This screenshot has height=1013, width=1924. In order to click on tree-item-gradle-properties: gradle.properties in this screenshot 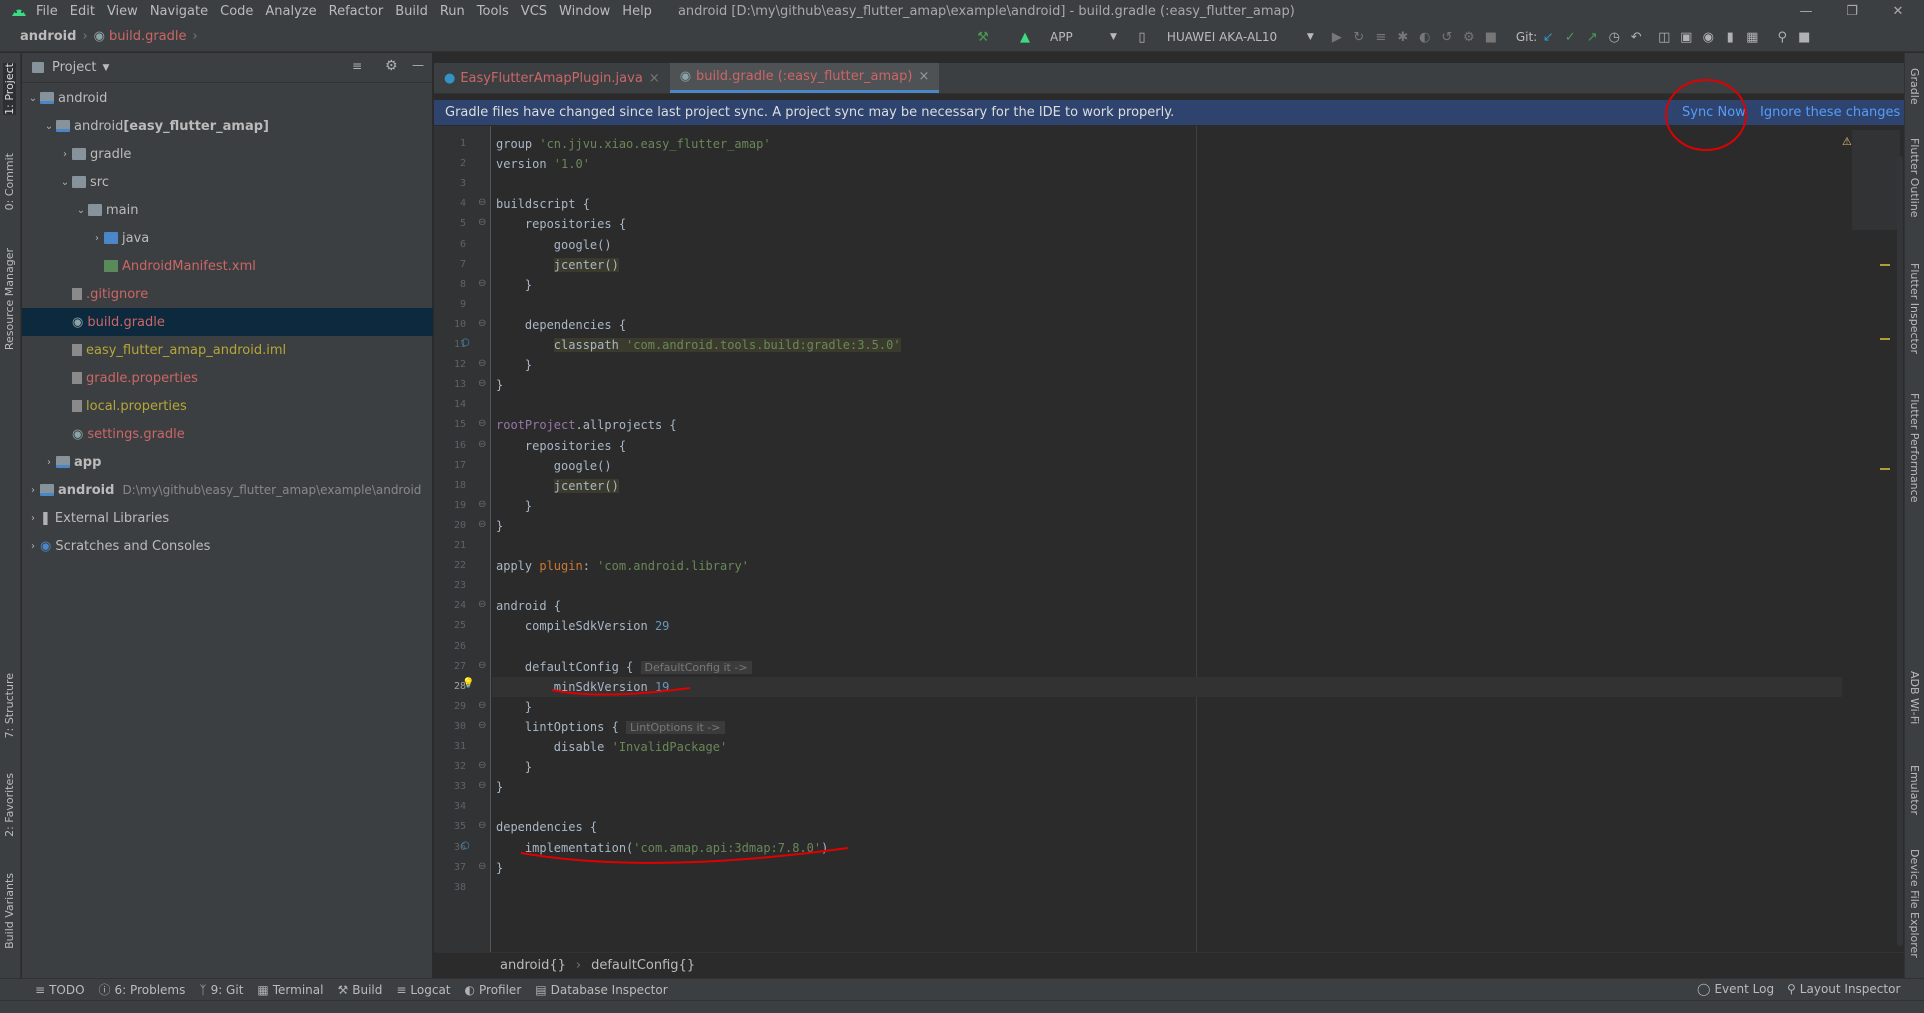, I will do `click(227, 378)`.